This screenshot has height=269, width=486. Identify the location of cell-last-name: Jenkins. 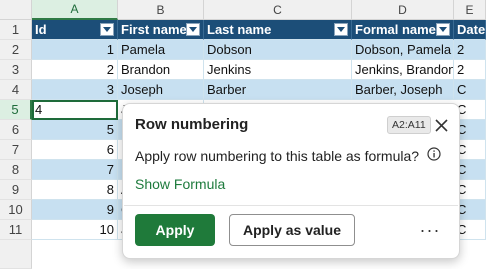
(278, 70).